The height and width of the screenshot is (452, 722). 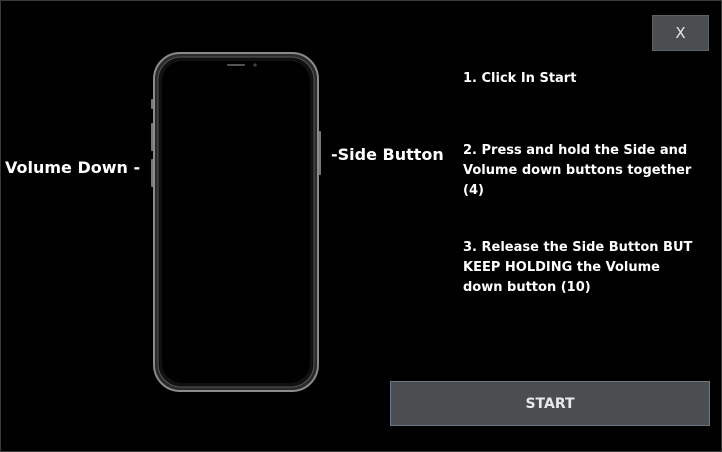 I want to click on start-button-label: START, so click(x=550, y=403).